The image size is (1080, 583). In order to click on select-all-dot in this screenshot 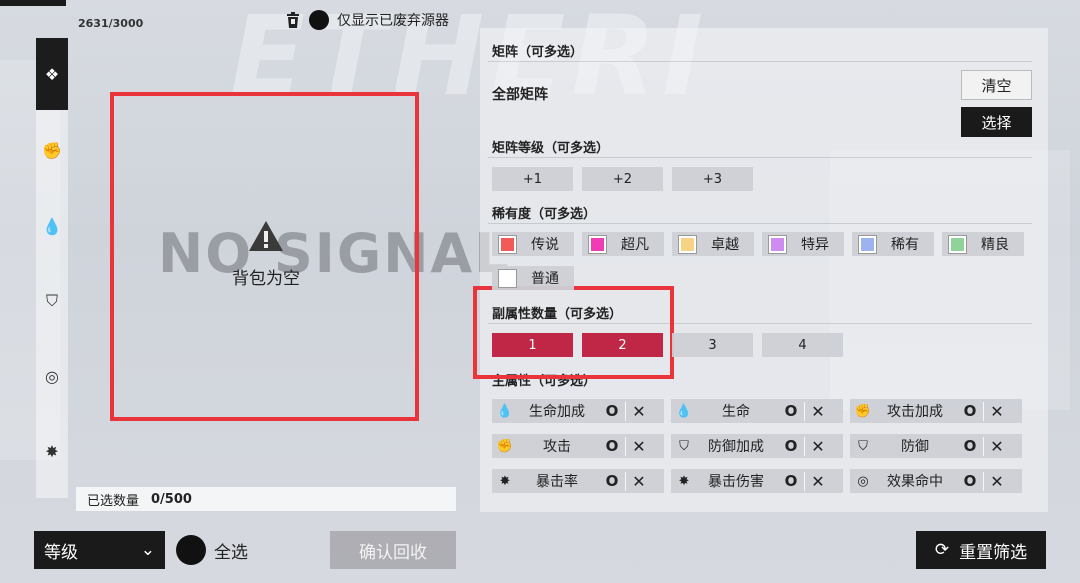, I will do `click(191, 550)`.